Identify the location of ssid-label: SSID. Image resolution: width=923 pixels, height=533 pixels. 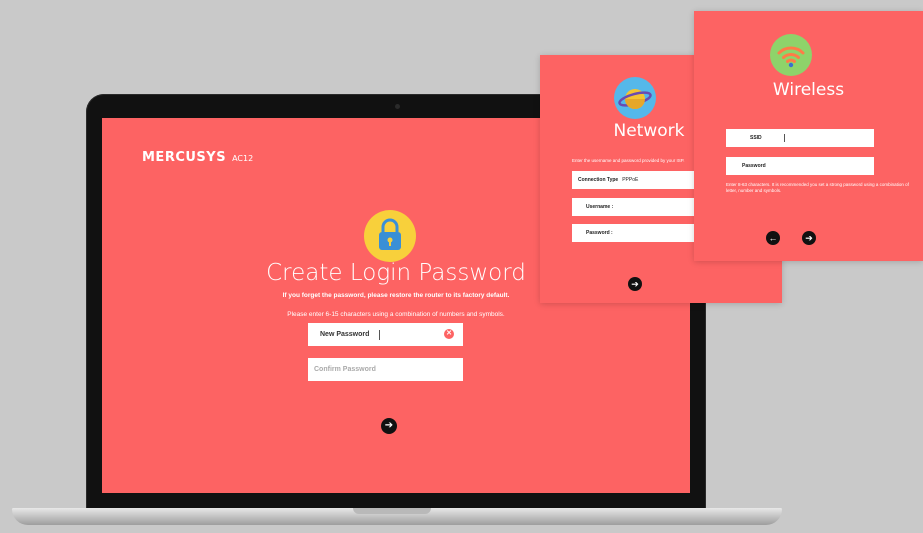
(756, 138).